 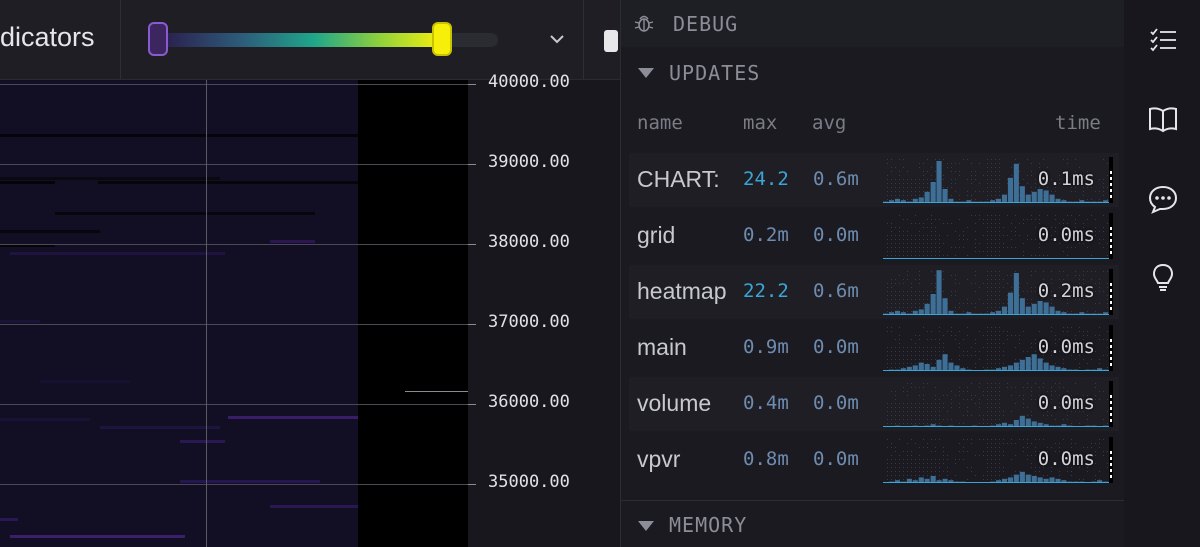 What do you see at coordinates (1163, 40) in the screenshot?
I see `checklist-icon` at bounding box center [1163, 40].